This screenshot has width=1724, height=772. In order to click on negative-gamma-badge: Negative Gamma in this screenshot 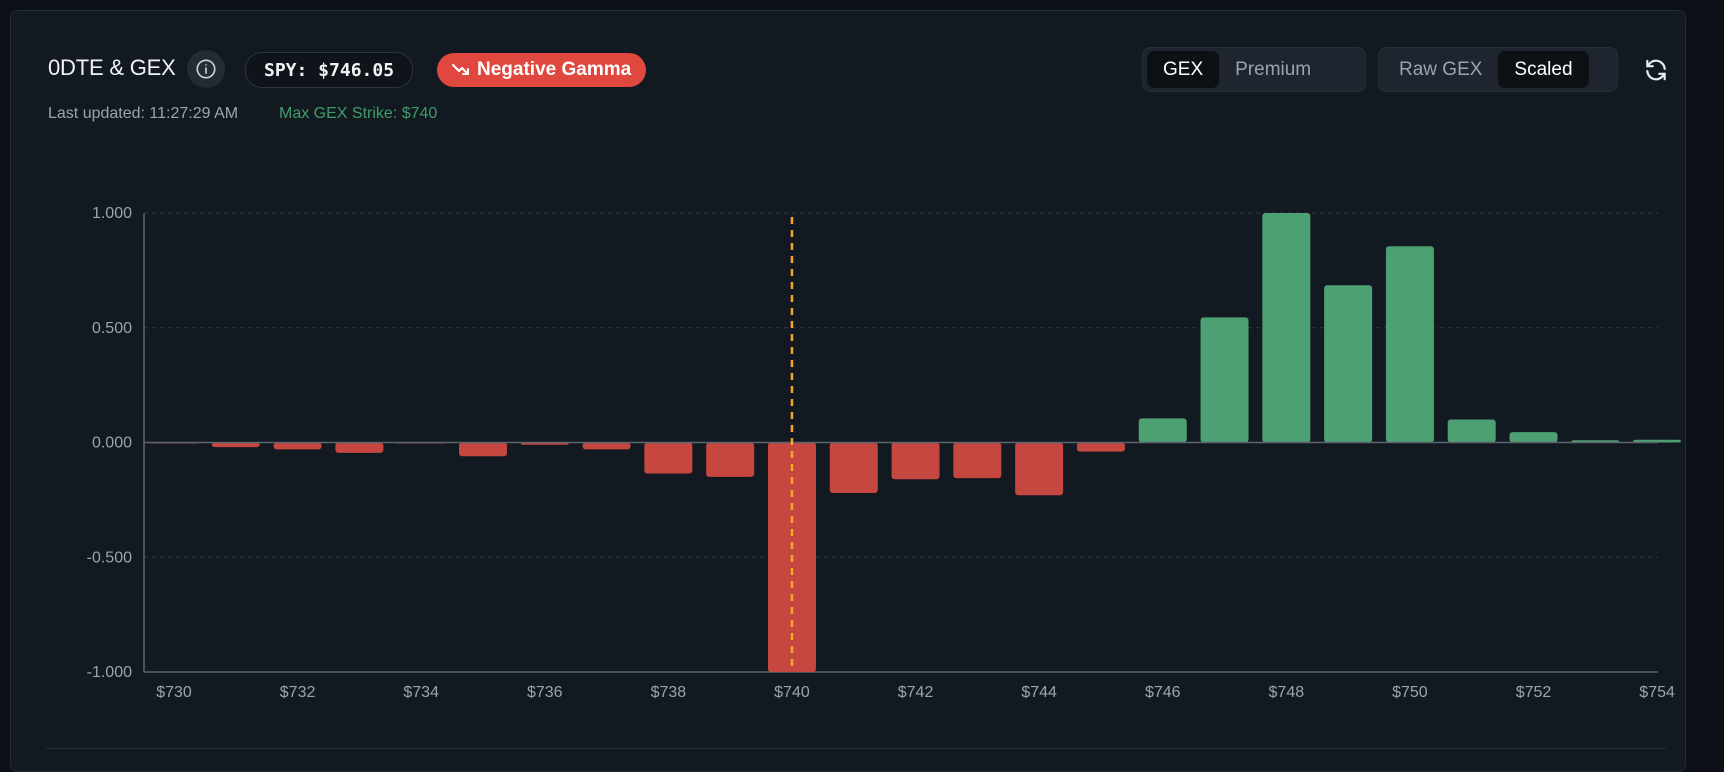, I will do `click(542, 70)`.